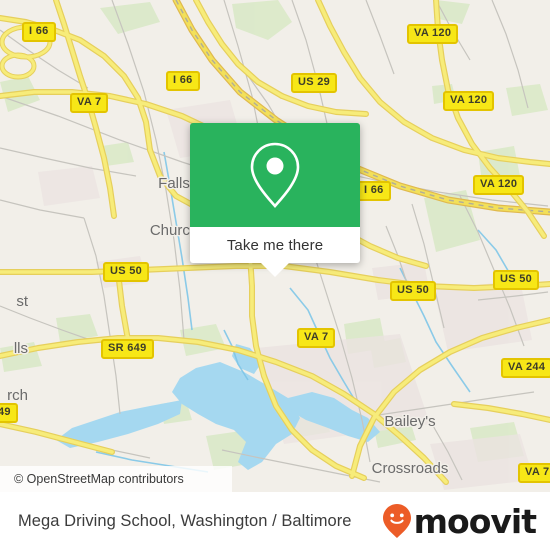  I want to click on road-shield-va7-nw: VA 7, so click(89, 103).